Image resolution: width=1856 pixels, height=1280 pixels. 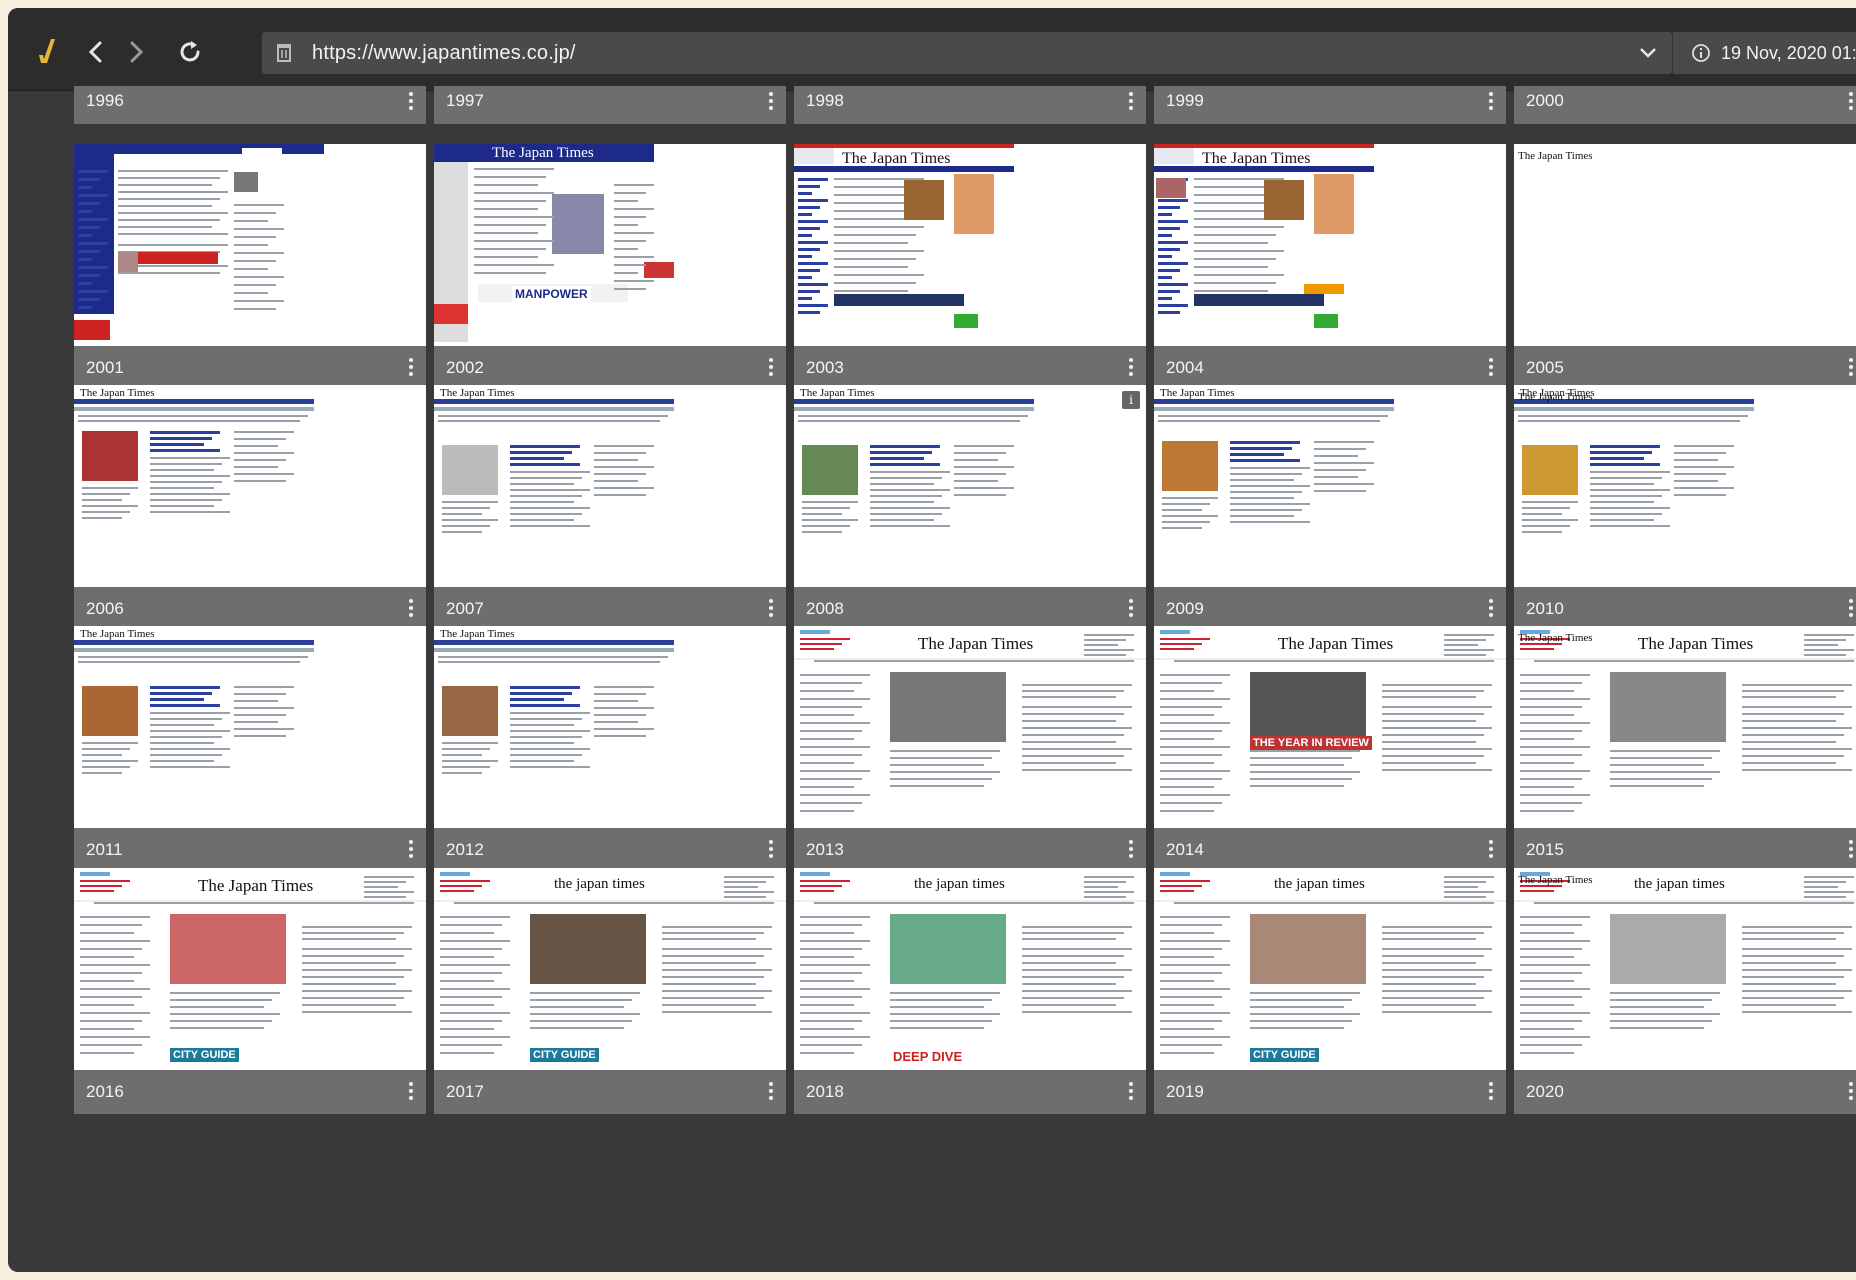 I want to click on snapshot-card: The Japan Times 2013, so click(x=970, y=749).